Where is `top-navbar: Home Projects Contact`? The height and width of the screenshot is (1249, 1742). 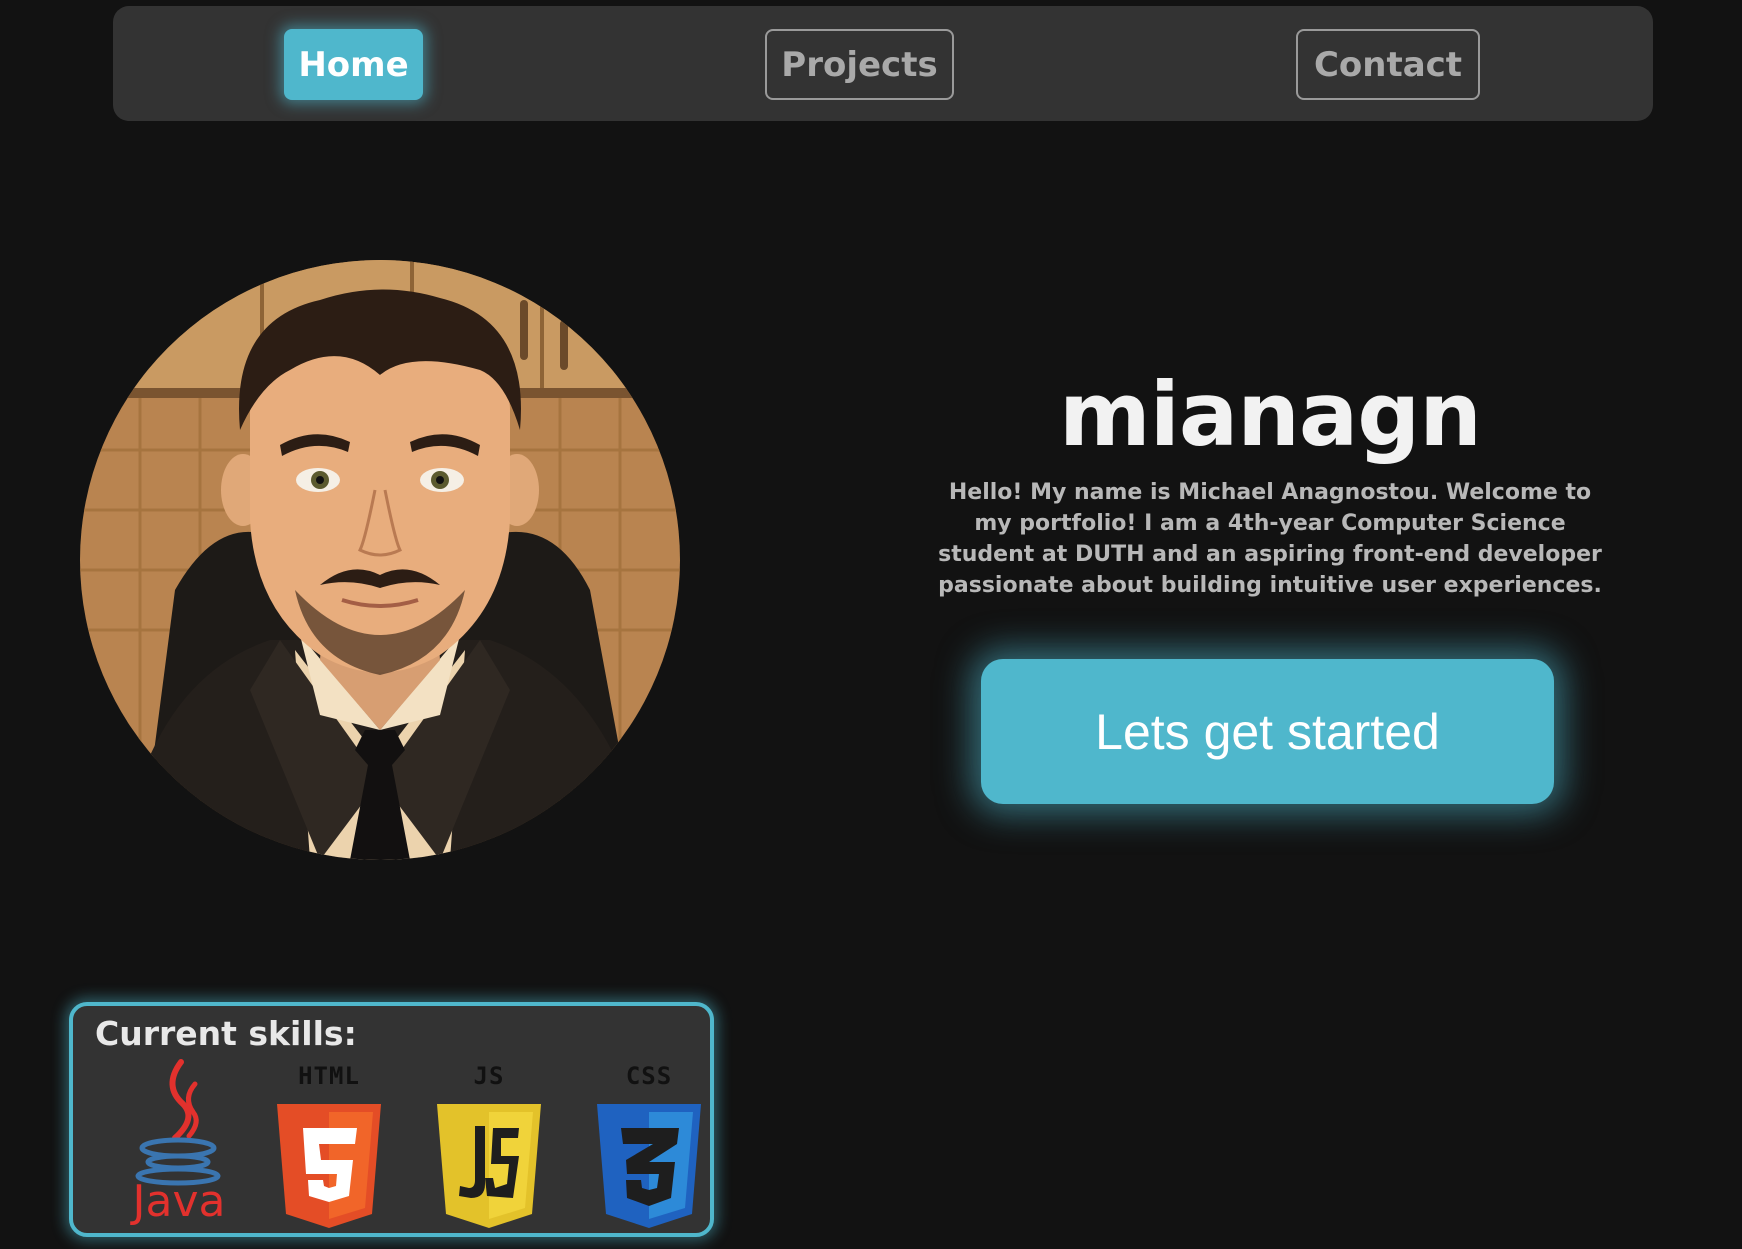 top-navbar: Home Projects Contact is located at coordinates (883, 63).